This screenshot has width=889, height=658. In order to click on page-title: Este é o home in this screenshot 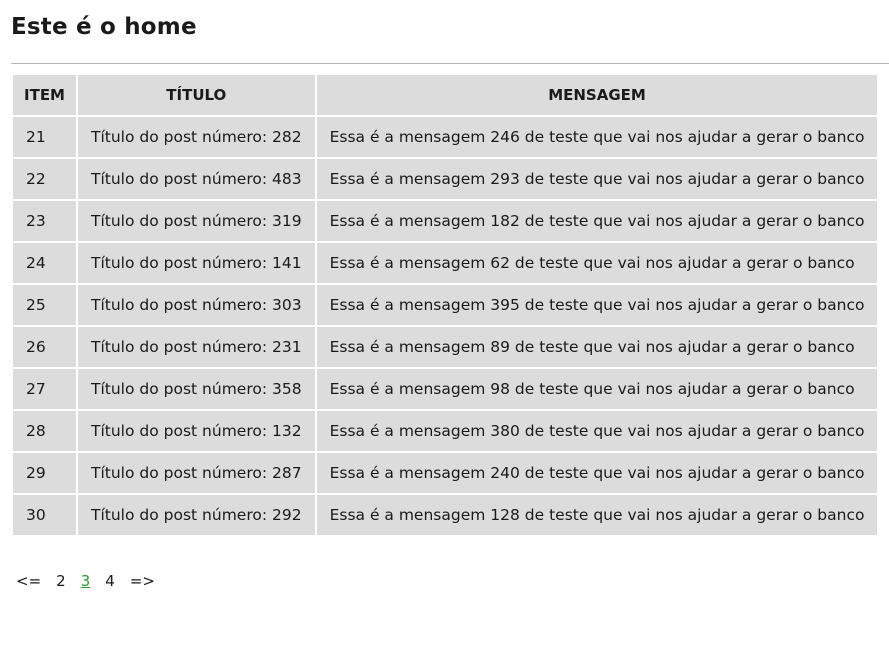, I will do `click(104, 27)`.